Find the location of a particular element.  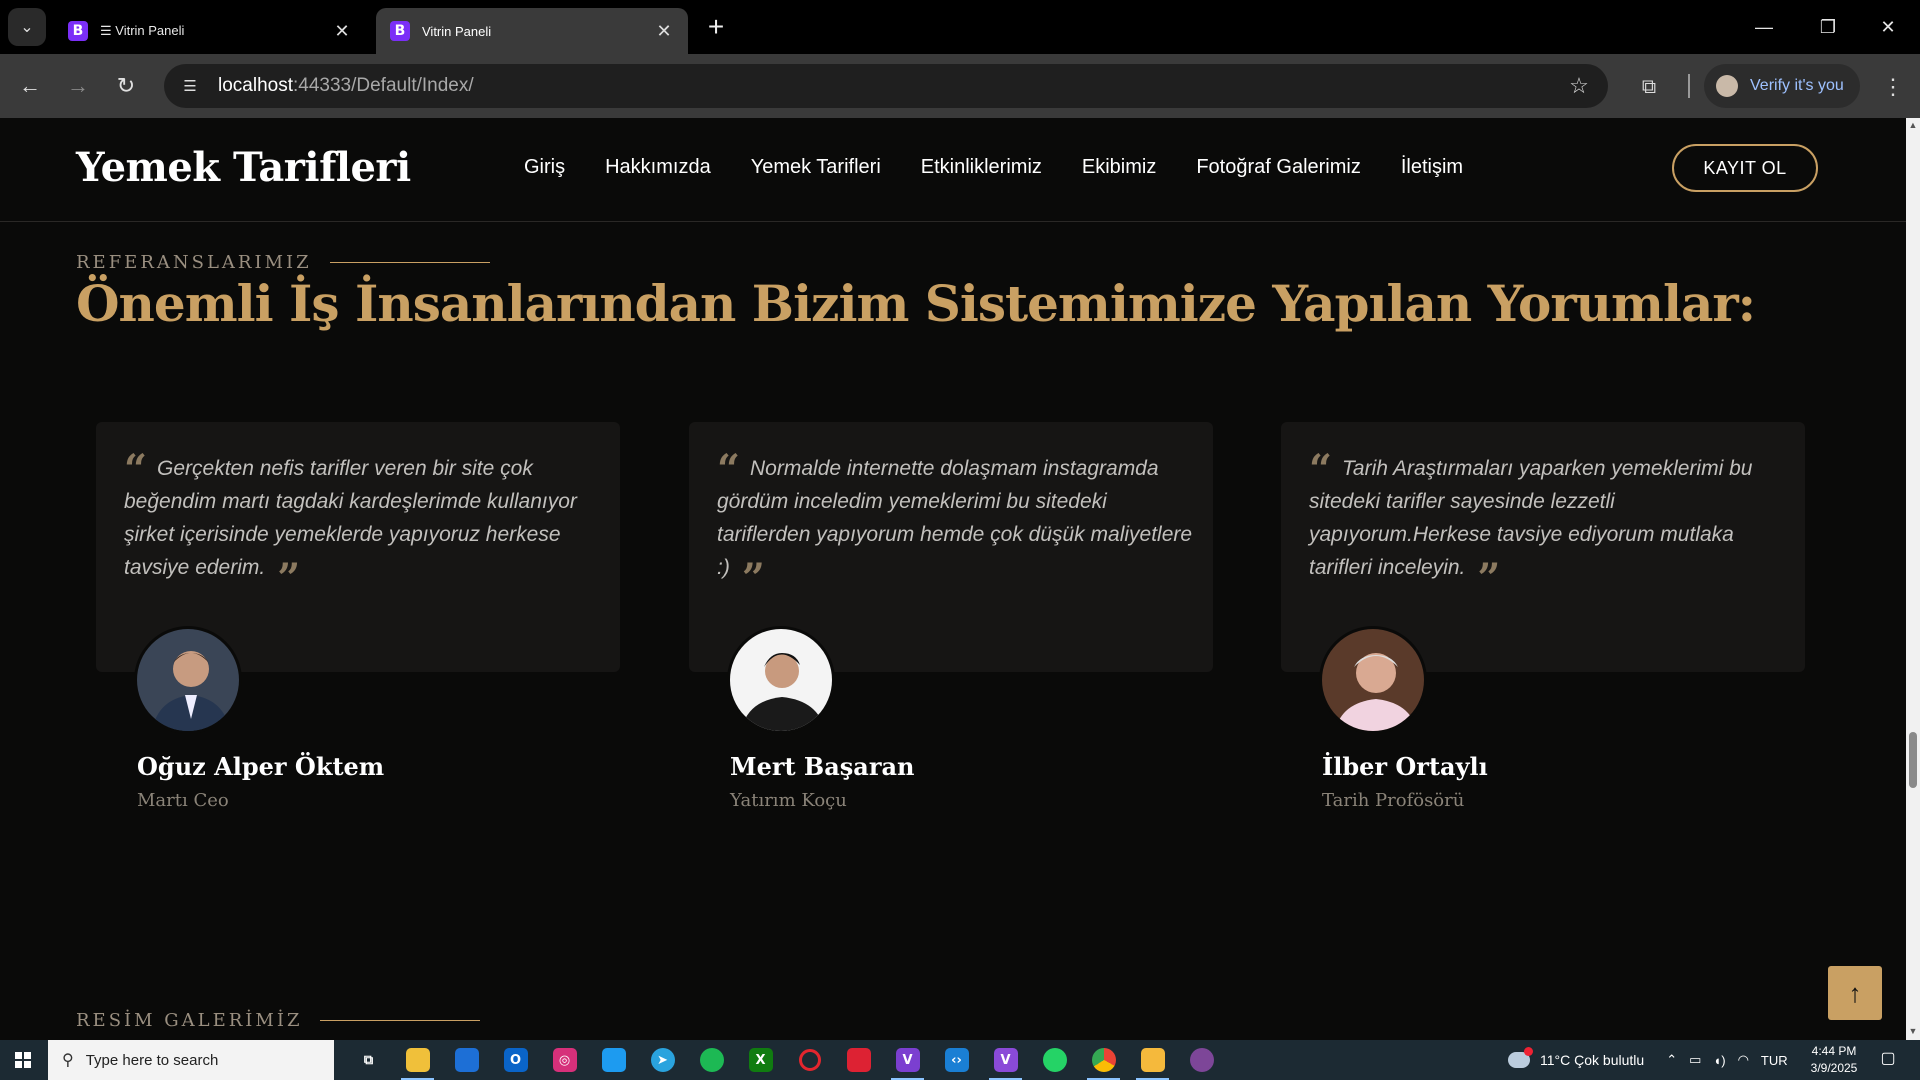

gallery-eyebrow: RESİM GALERİMİZ is located at coordinates (278, 1020).